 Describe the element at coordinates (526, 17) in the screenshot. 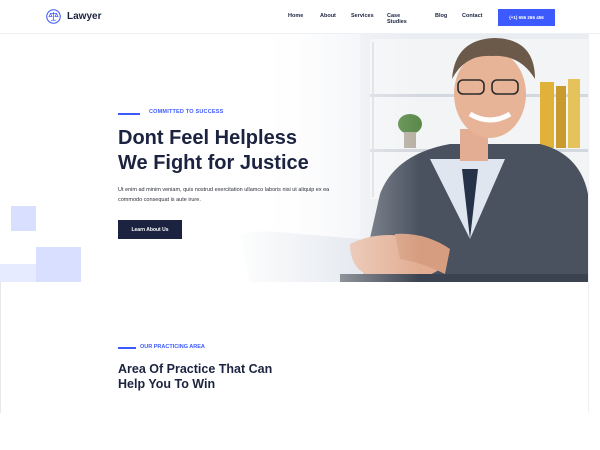

I see `phone-button: (+1) 656 266 456` at that location.